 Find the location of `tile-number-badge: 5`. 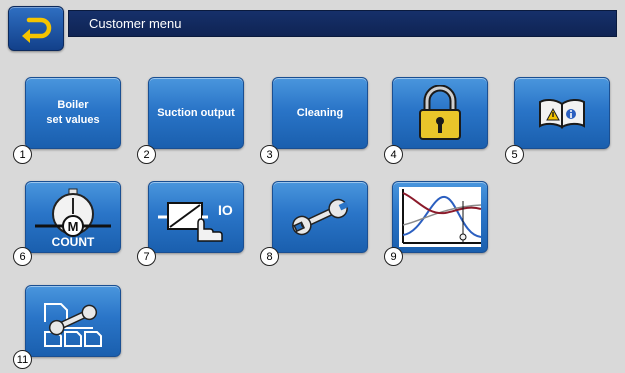

tile-number-badge: 5 is located at coordinates (514, 154).